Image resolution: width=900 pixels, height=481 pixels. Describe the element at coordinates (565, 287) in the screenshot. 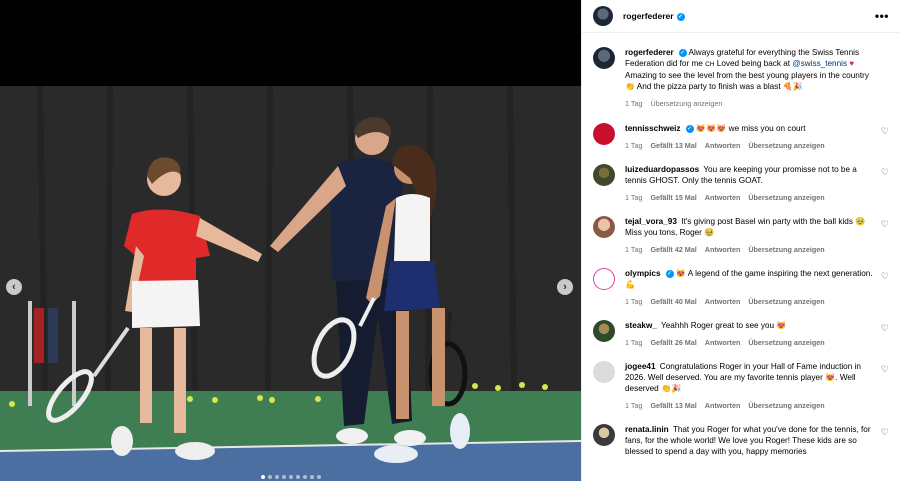

I see `chevron-right-icon: ›` at that location.